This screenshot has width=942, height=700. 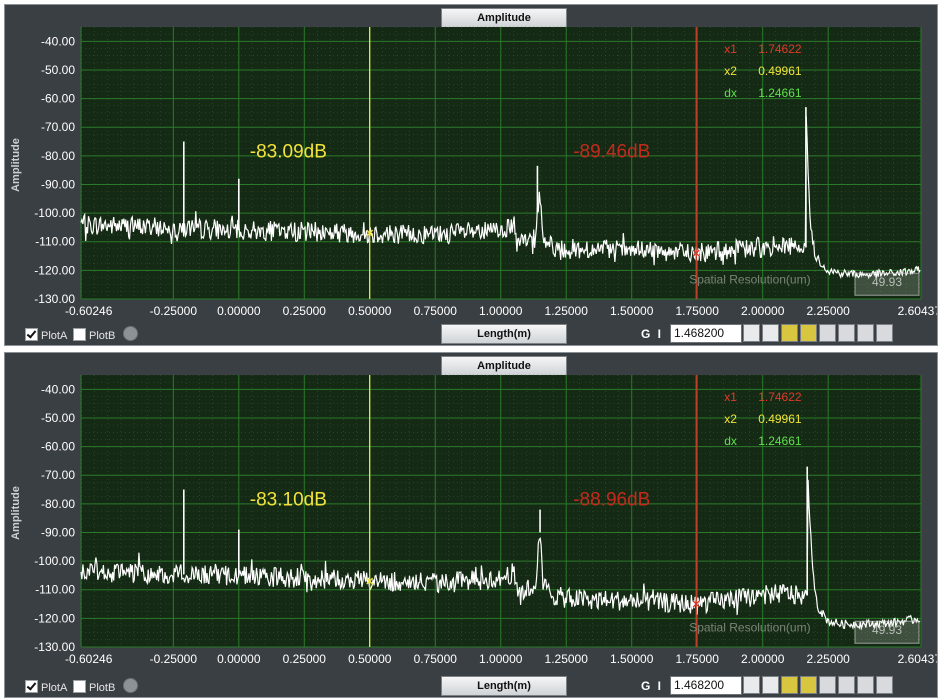 I want to click on cursor-annotation-x2: -83.10dB, so click(x=288, y=499).